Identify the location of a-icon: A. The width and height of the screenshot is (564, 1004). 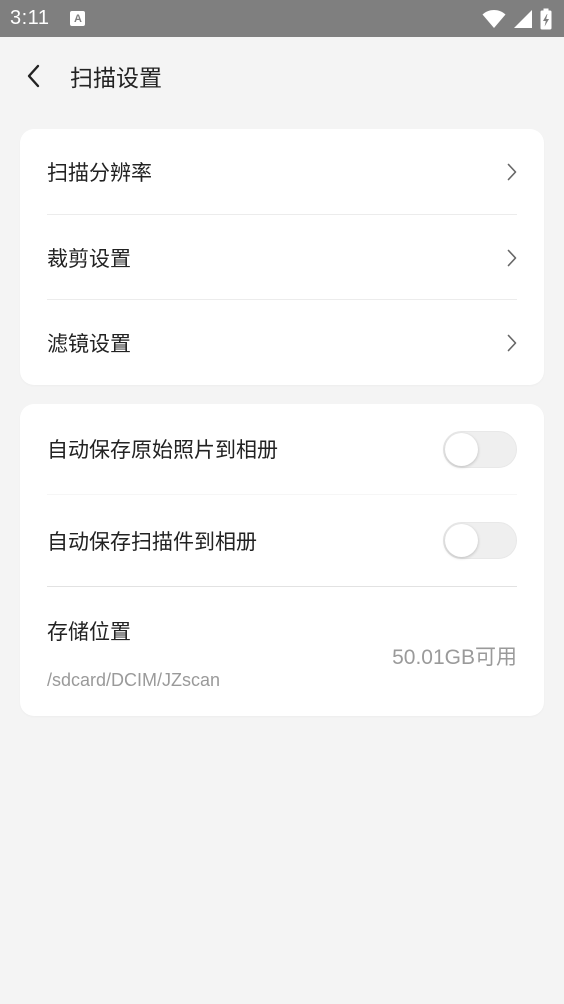
(78, 18).